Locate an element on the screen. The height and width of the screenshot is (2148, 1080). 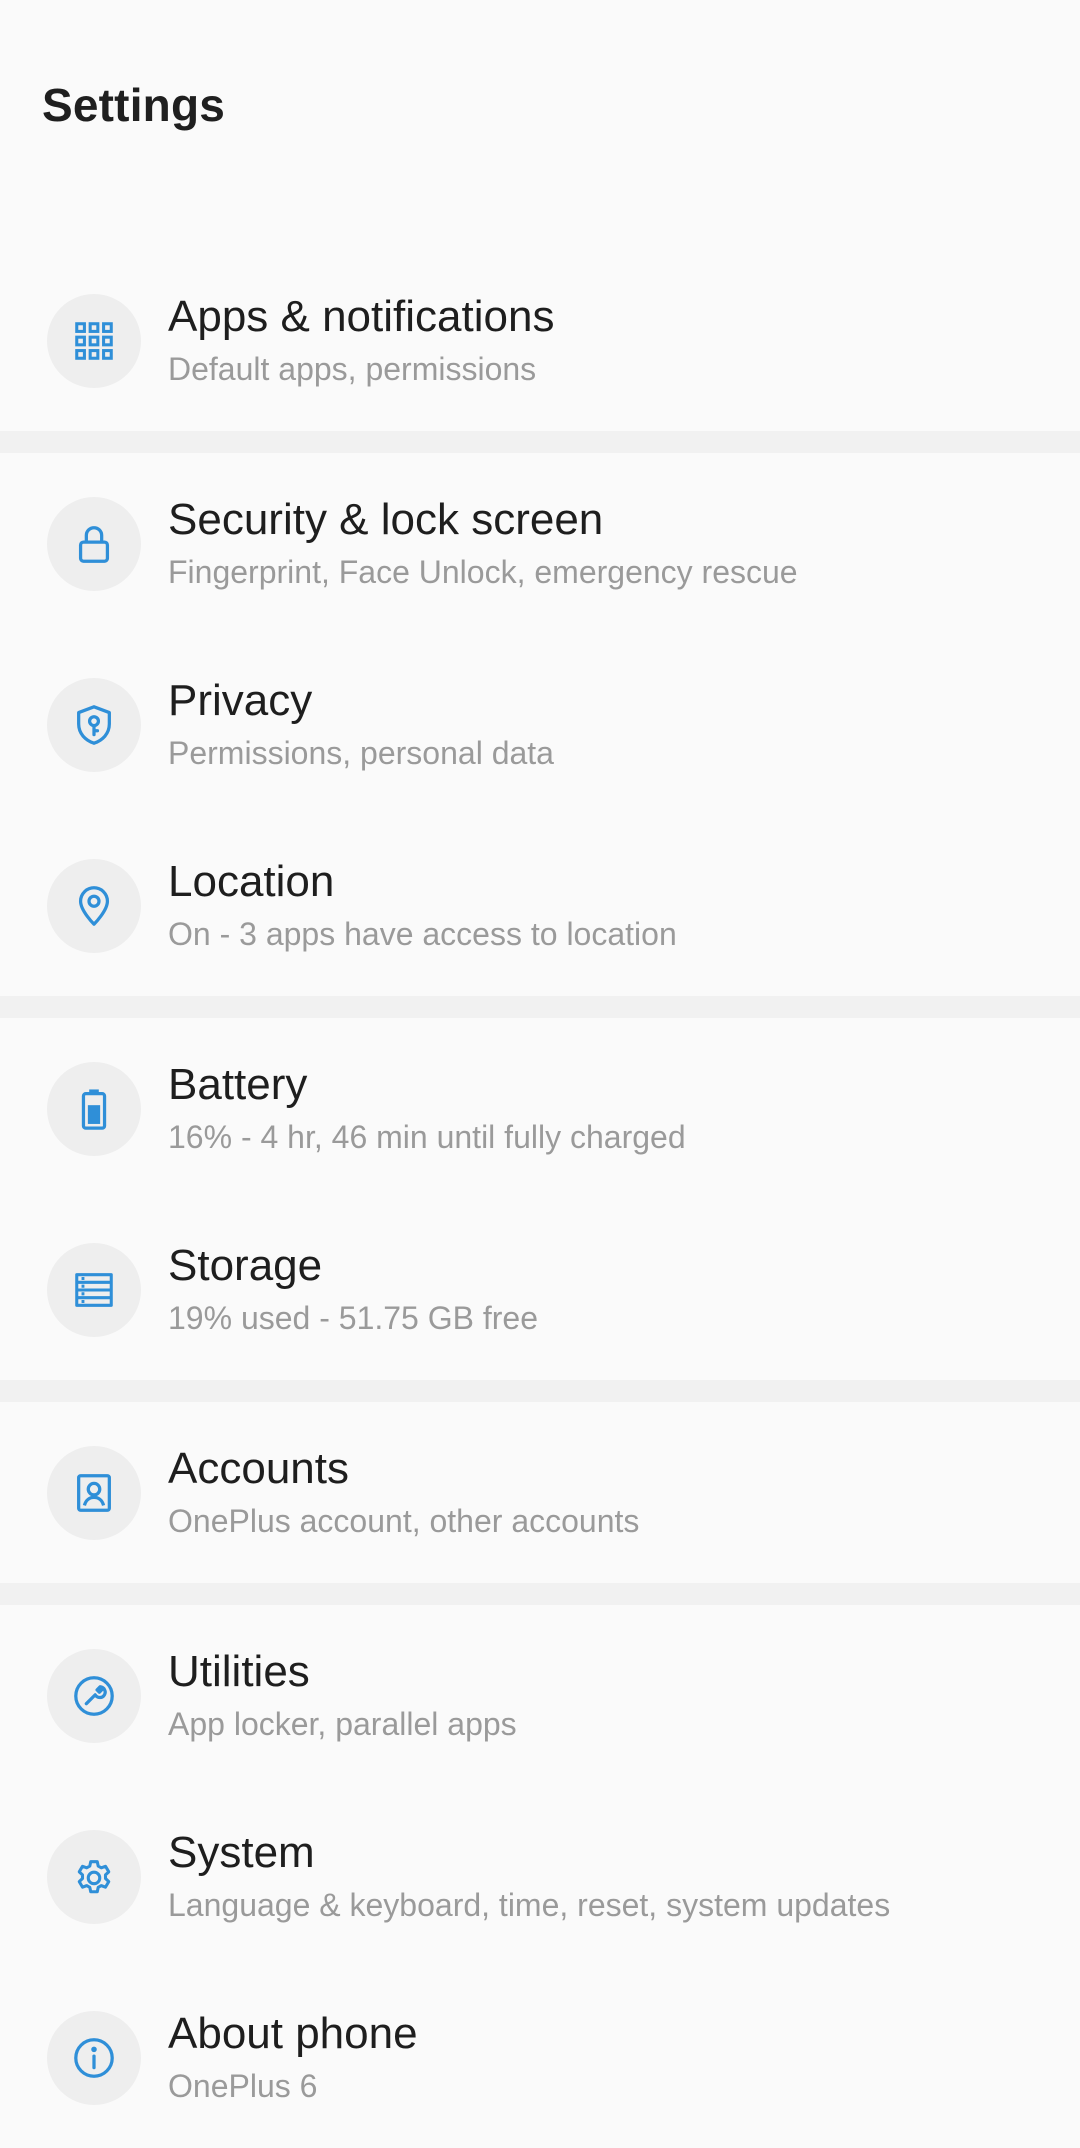
item-title: Storage is located at coordinates (245, 1265).